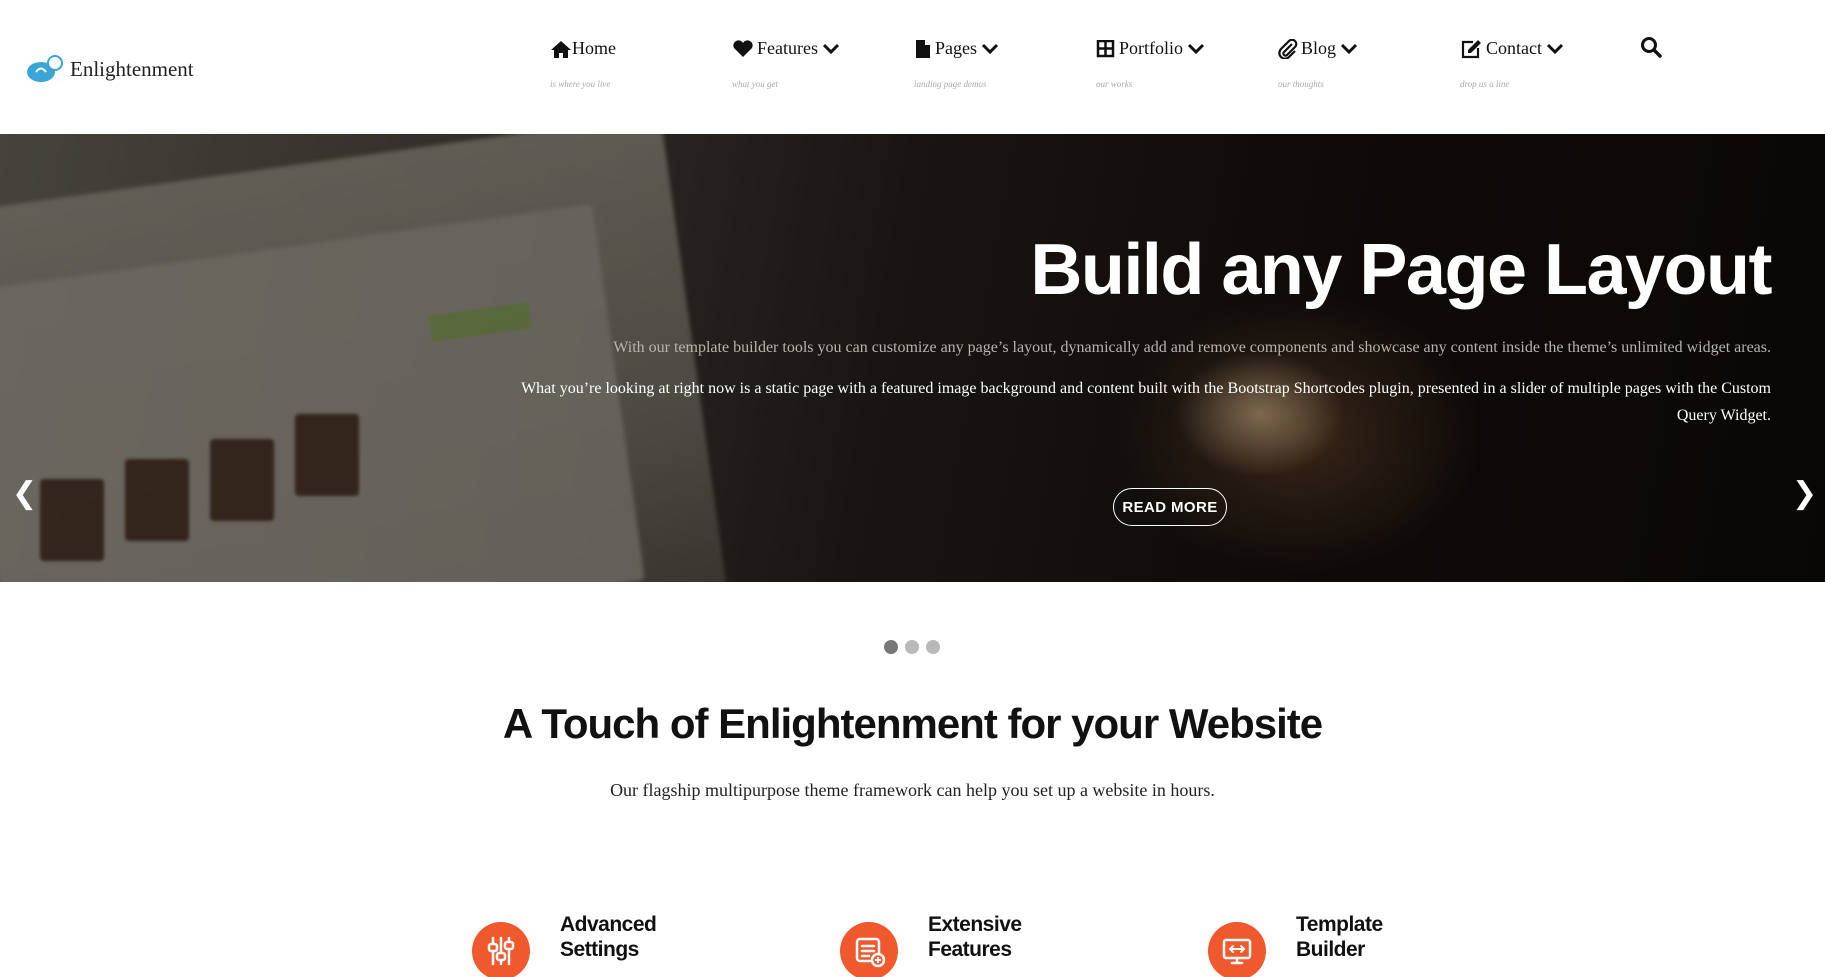 The height and width of the screenshot is (977, 1825). Describe the element at coordinates (1339, 937) in the screenshot. I see `feature-title: Template Builder` at that location.